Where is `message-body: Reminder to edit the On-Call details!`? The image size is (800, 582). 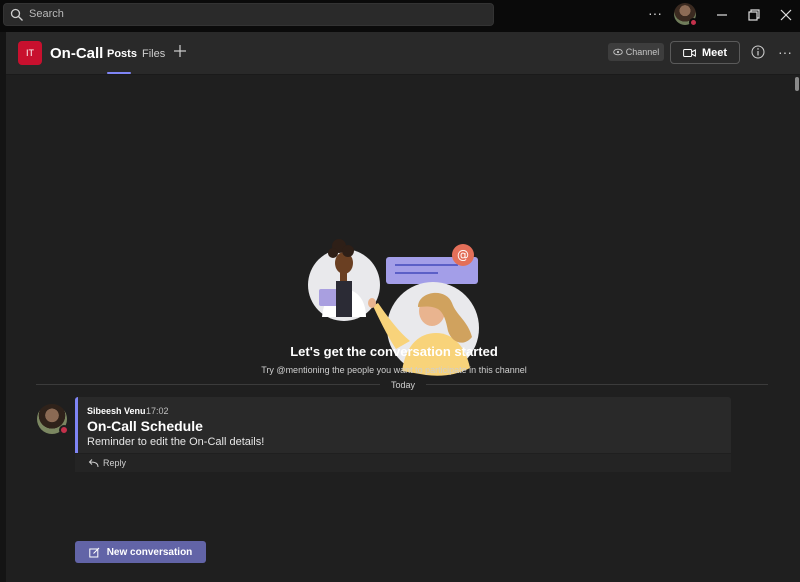 message-body: Reminder to edit the On-Call details! is located at coordinates (176, 442).